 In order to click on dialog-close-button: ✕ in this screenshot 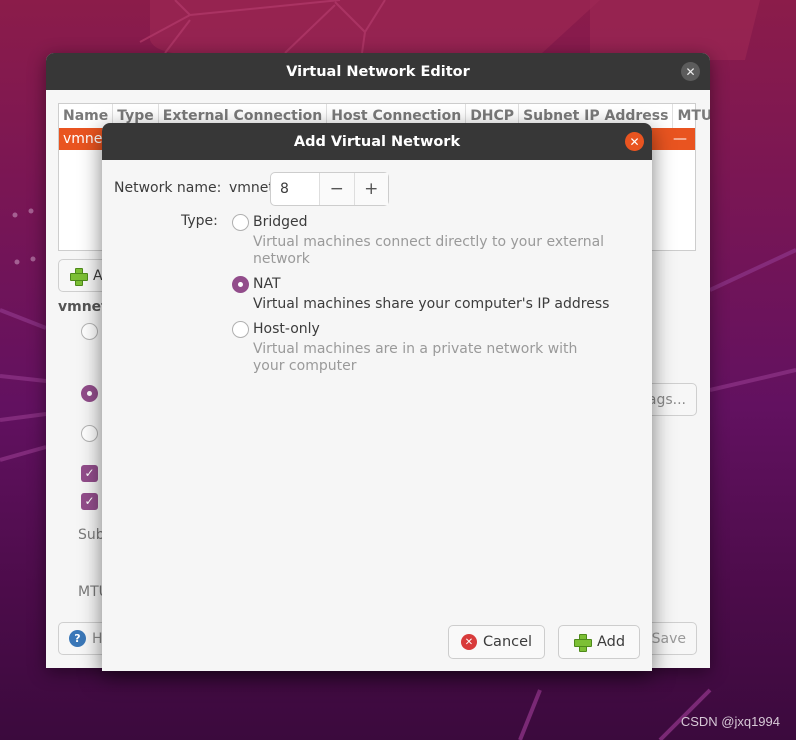, I will do `click(634, 141)`.